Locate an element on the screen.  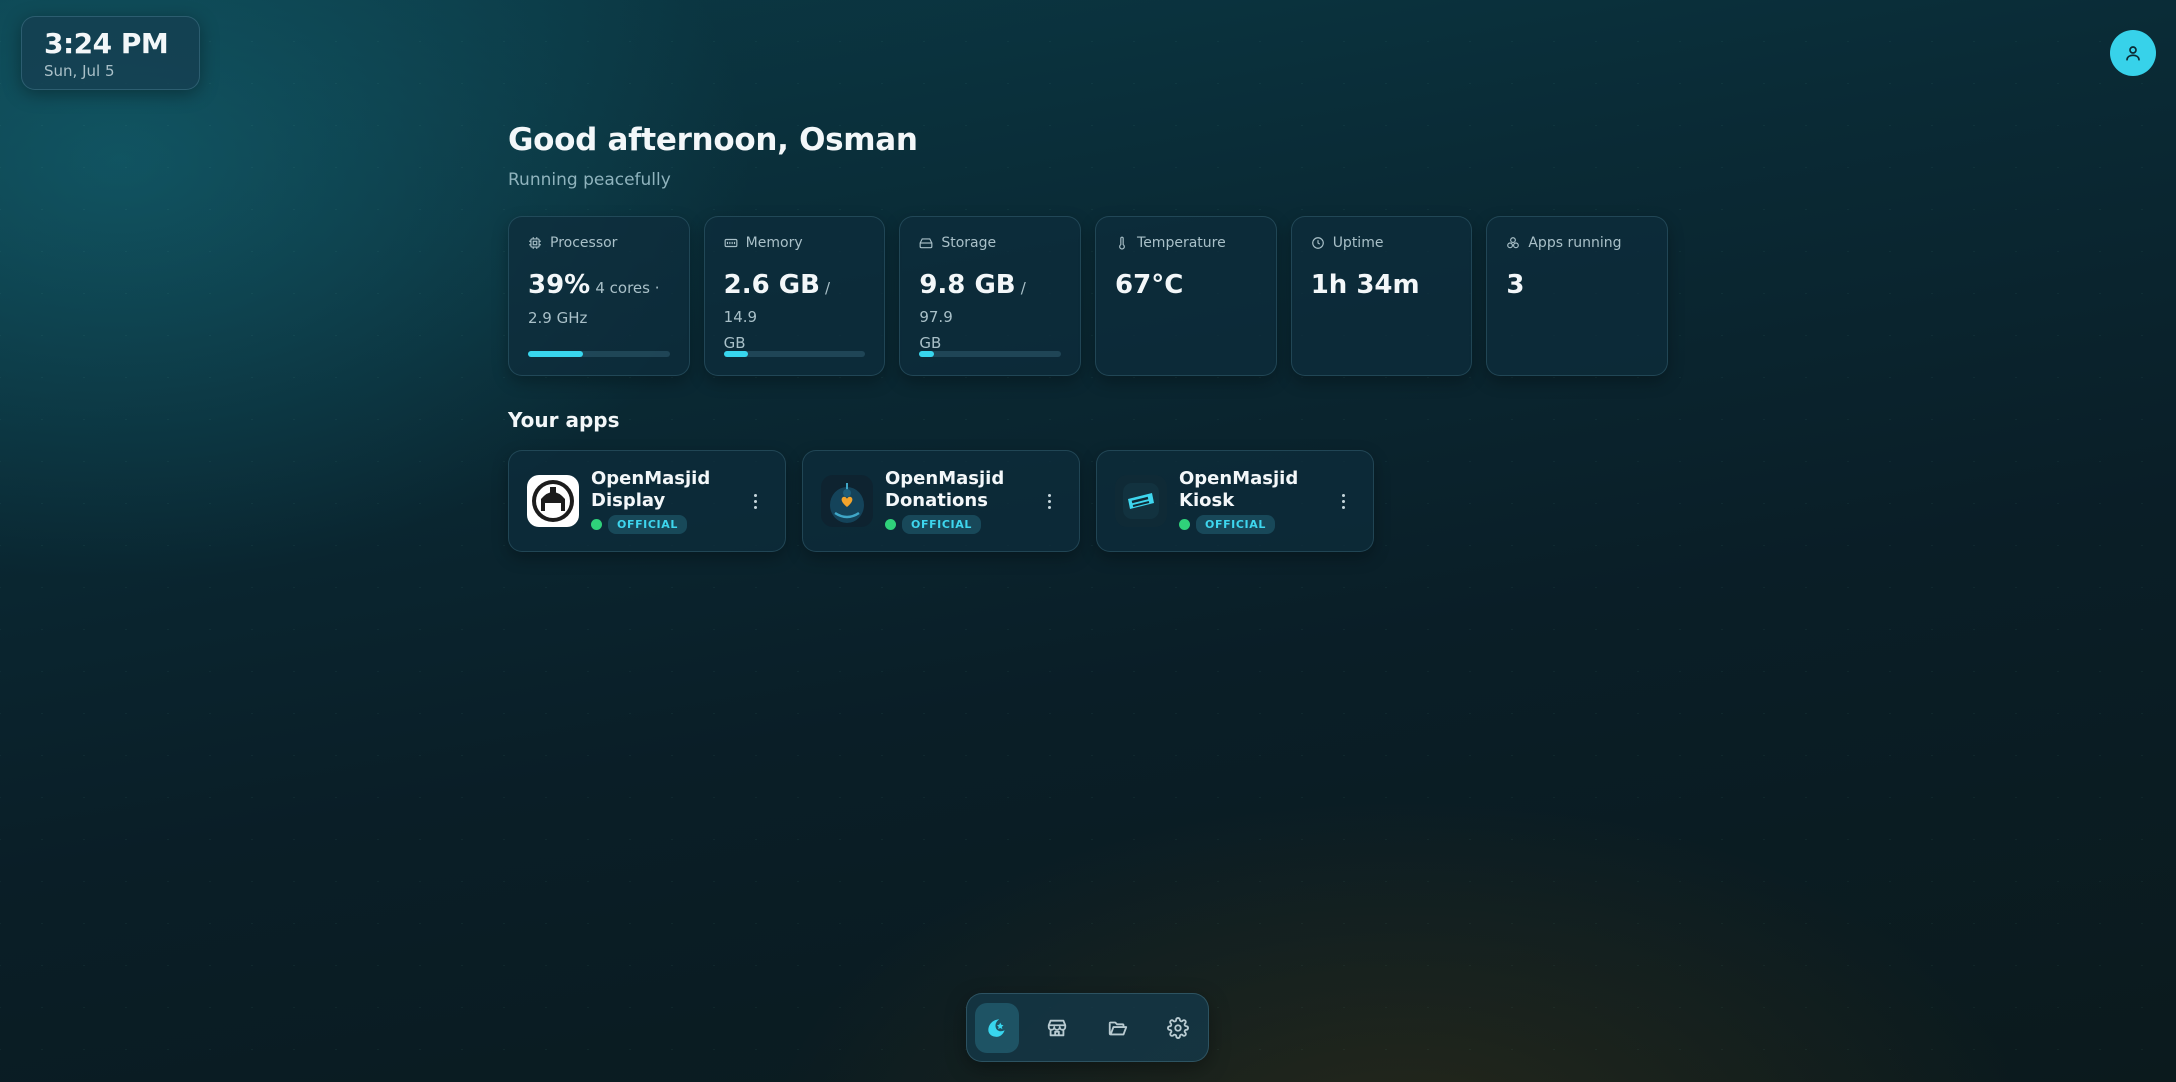
stat-card-uptime: Uptime 1h 34m is located at coordinates (1381, 296).